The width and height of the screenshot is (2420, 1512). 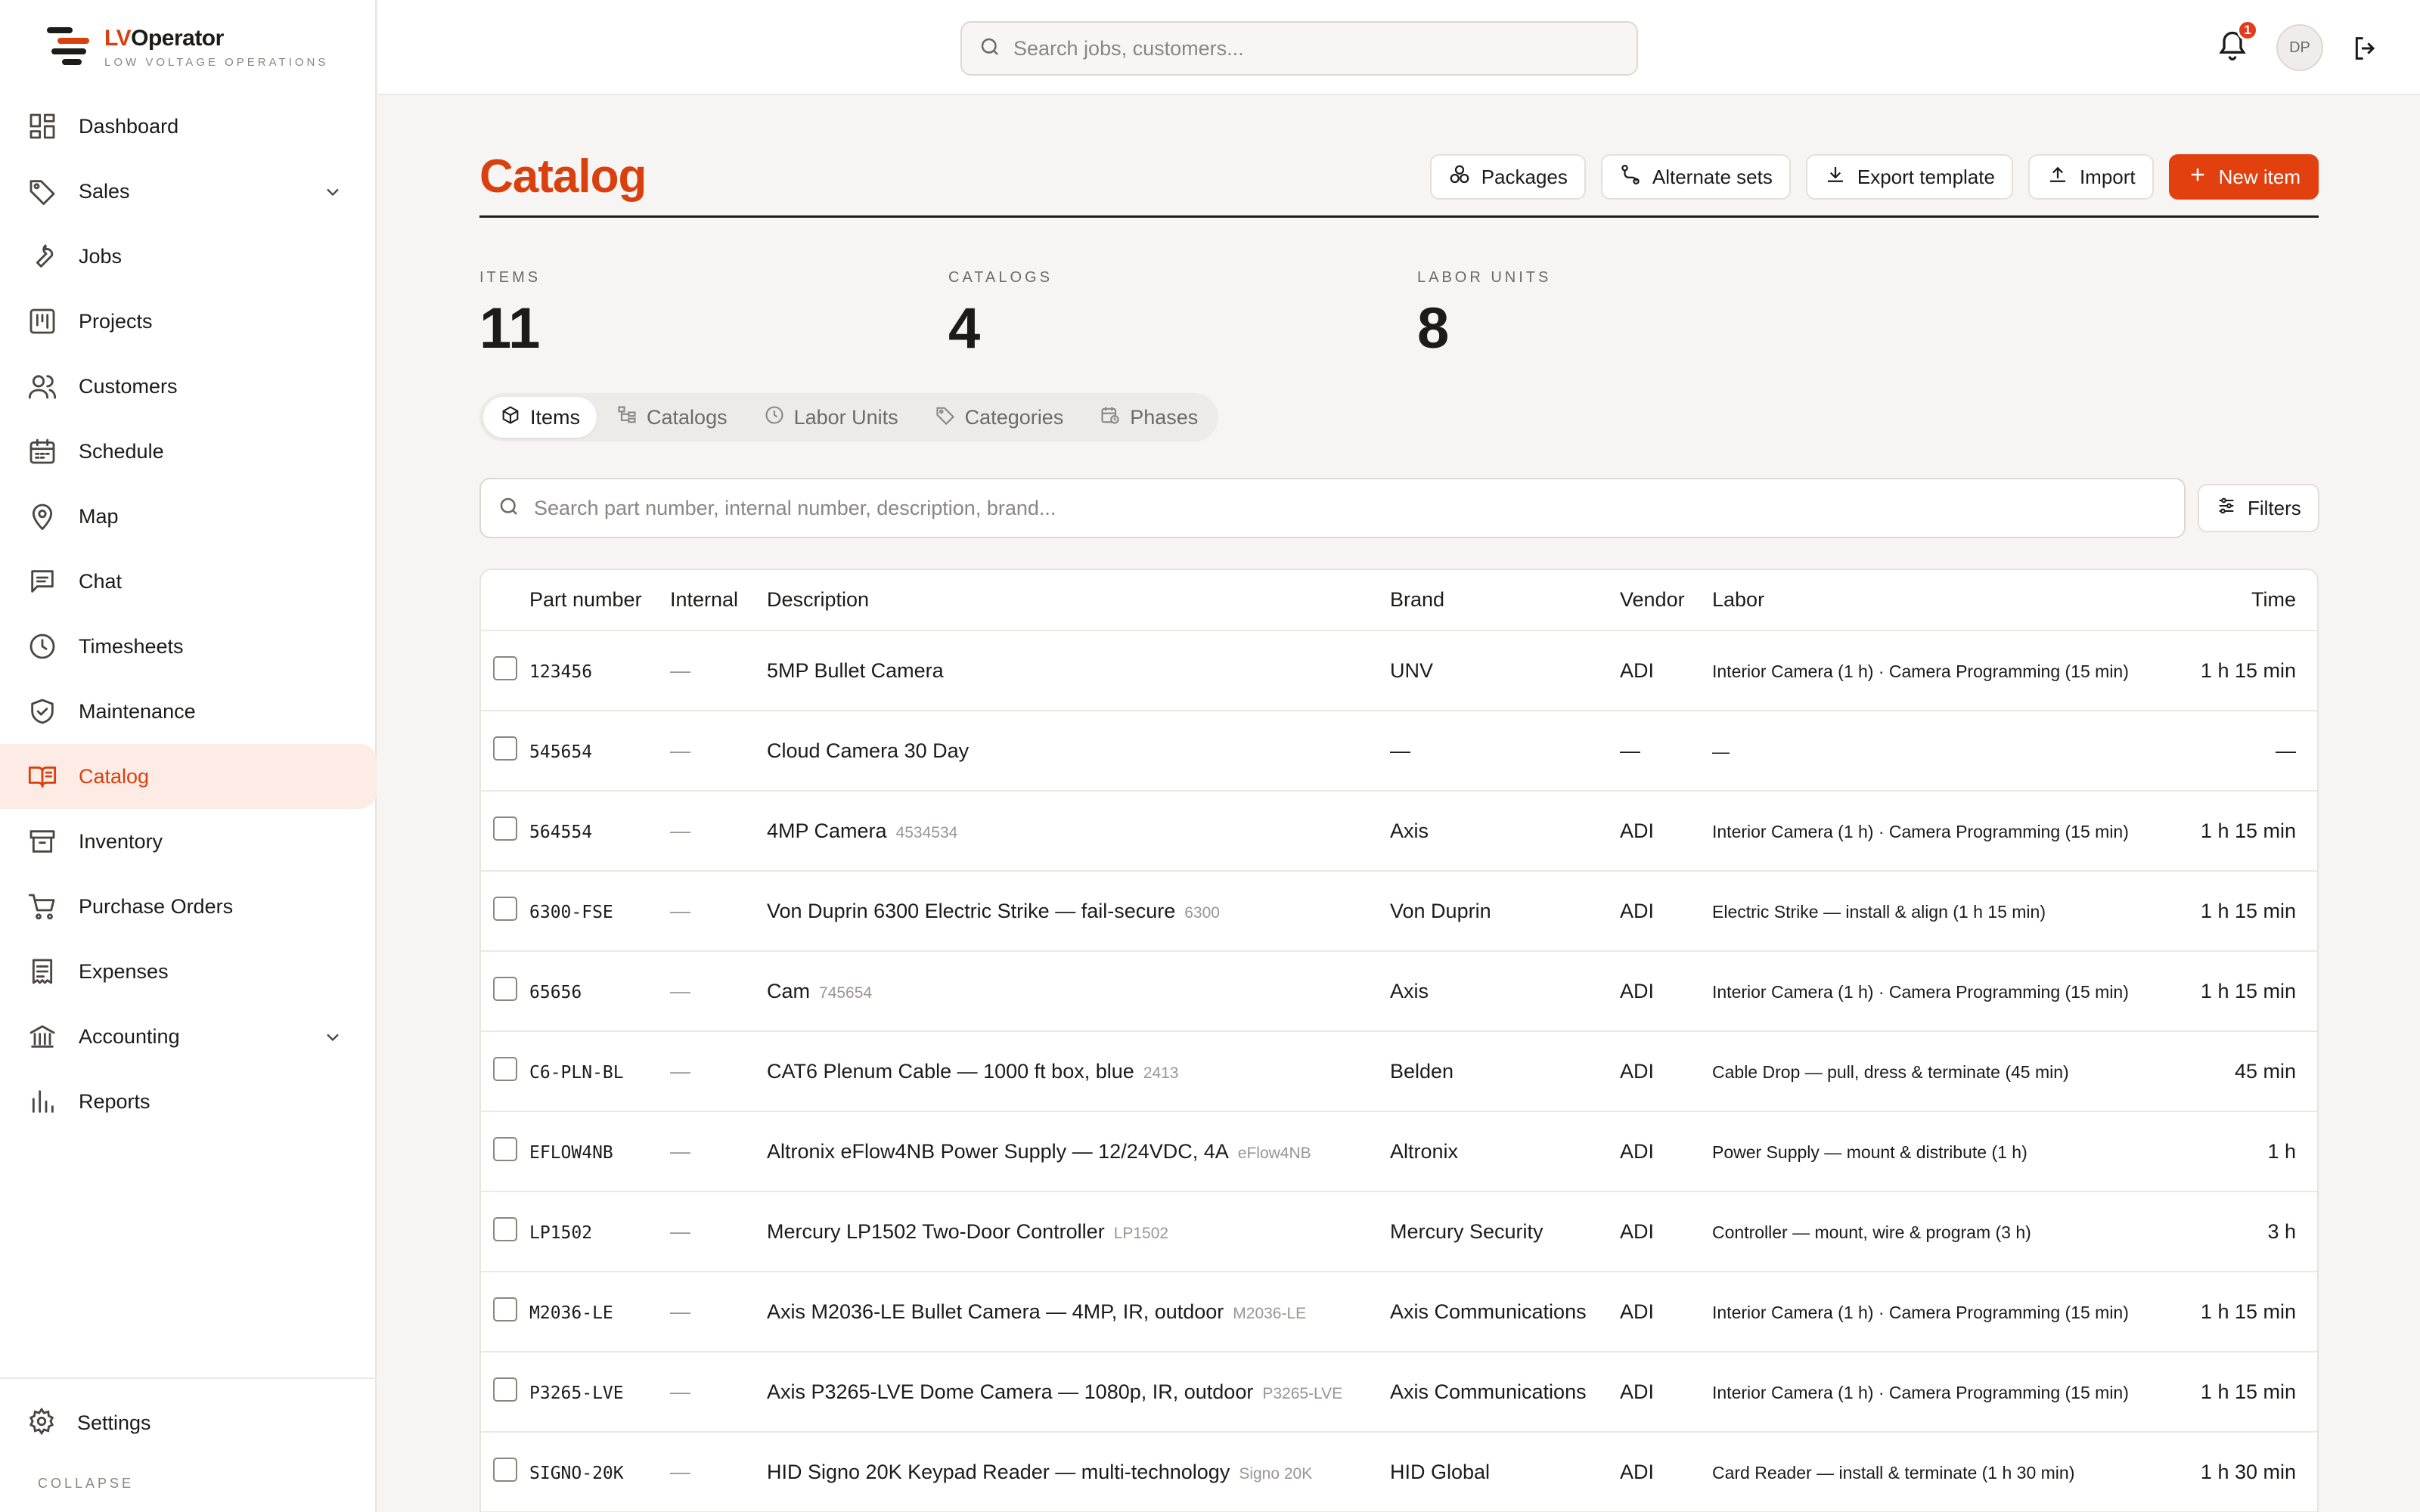 I want to click on column-header-vendor: Vendor, so click(x=1666, y=600).